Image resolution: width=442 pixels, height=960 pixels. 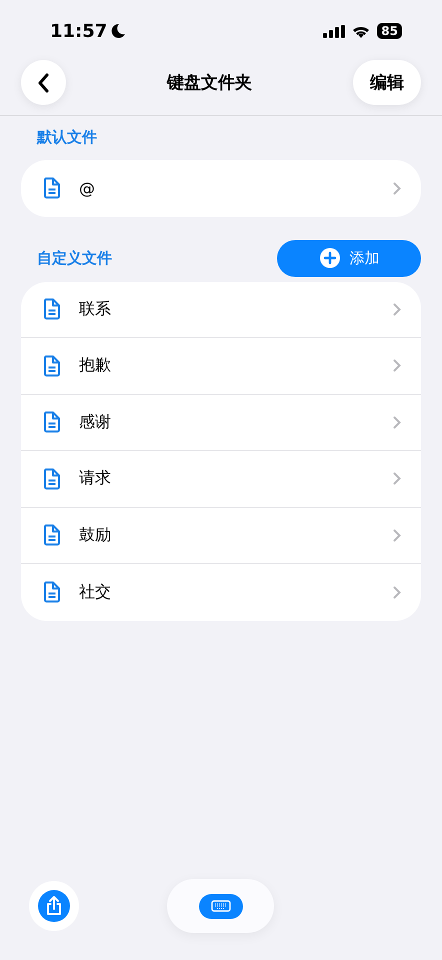 I want to click on file-name: 鼓励, so click(x=95, y=535).